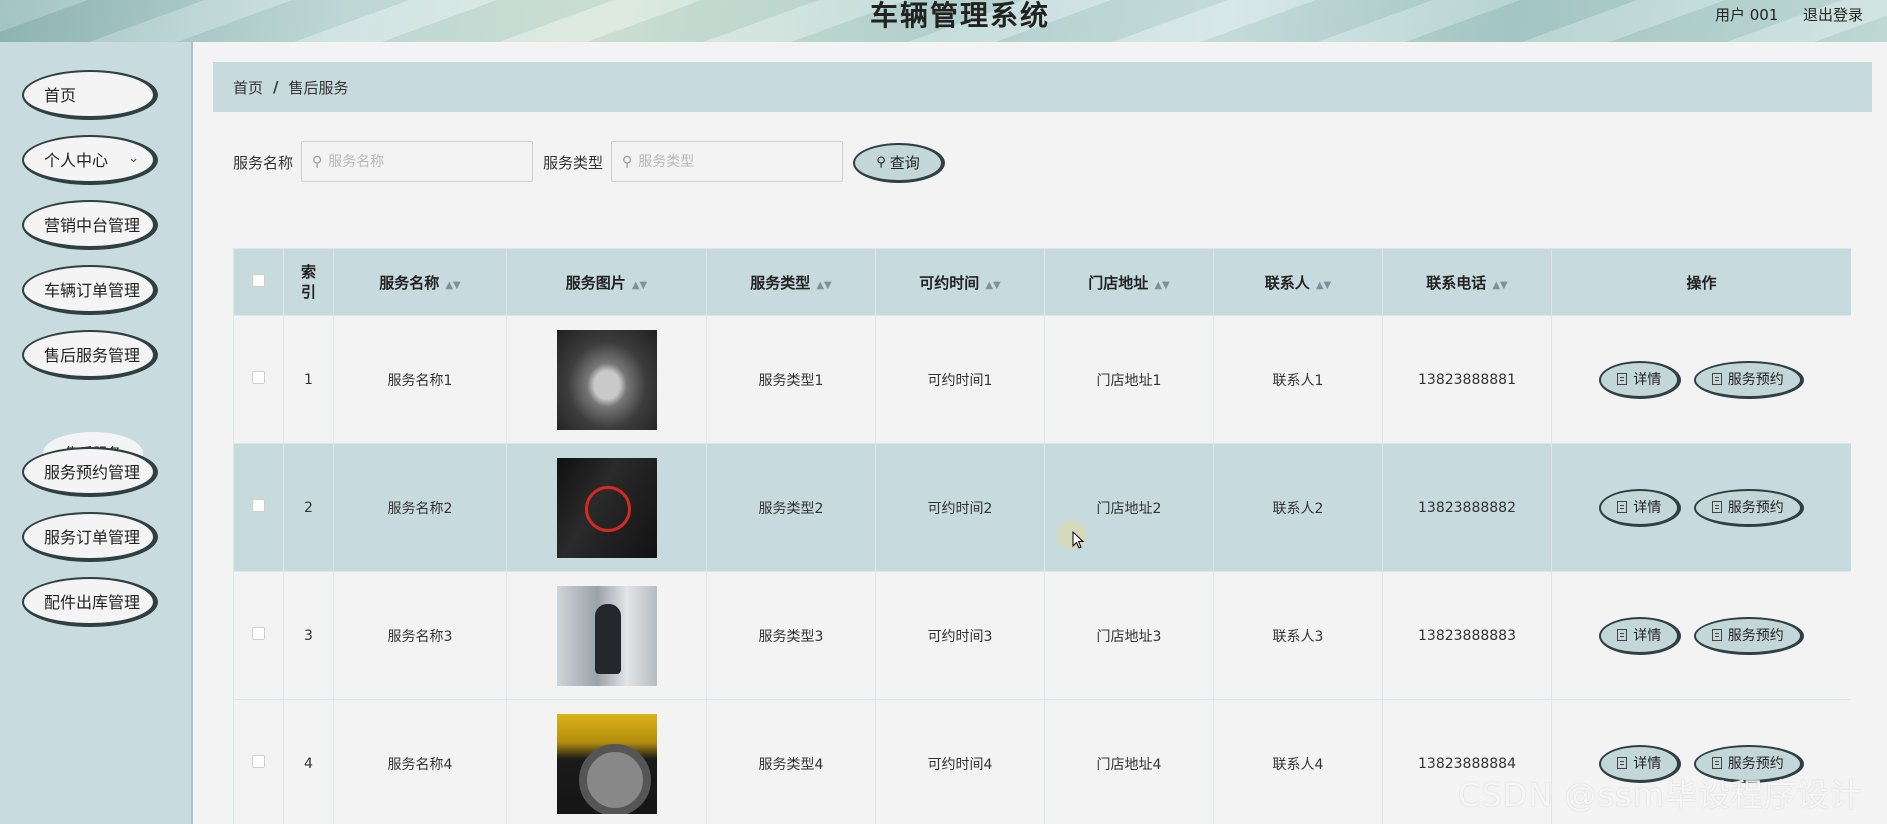  Describe the element at coordinates (1701, 282) in the screenshot. I see `column-header-actions: 操作` at that location.